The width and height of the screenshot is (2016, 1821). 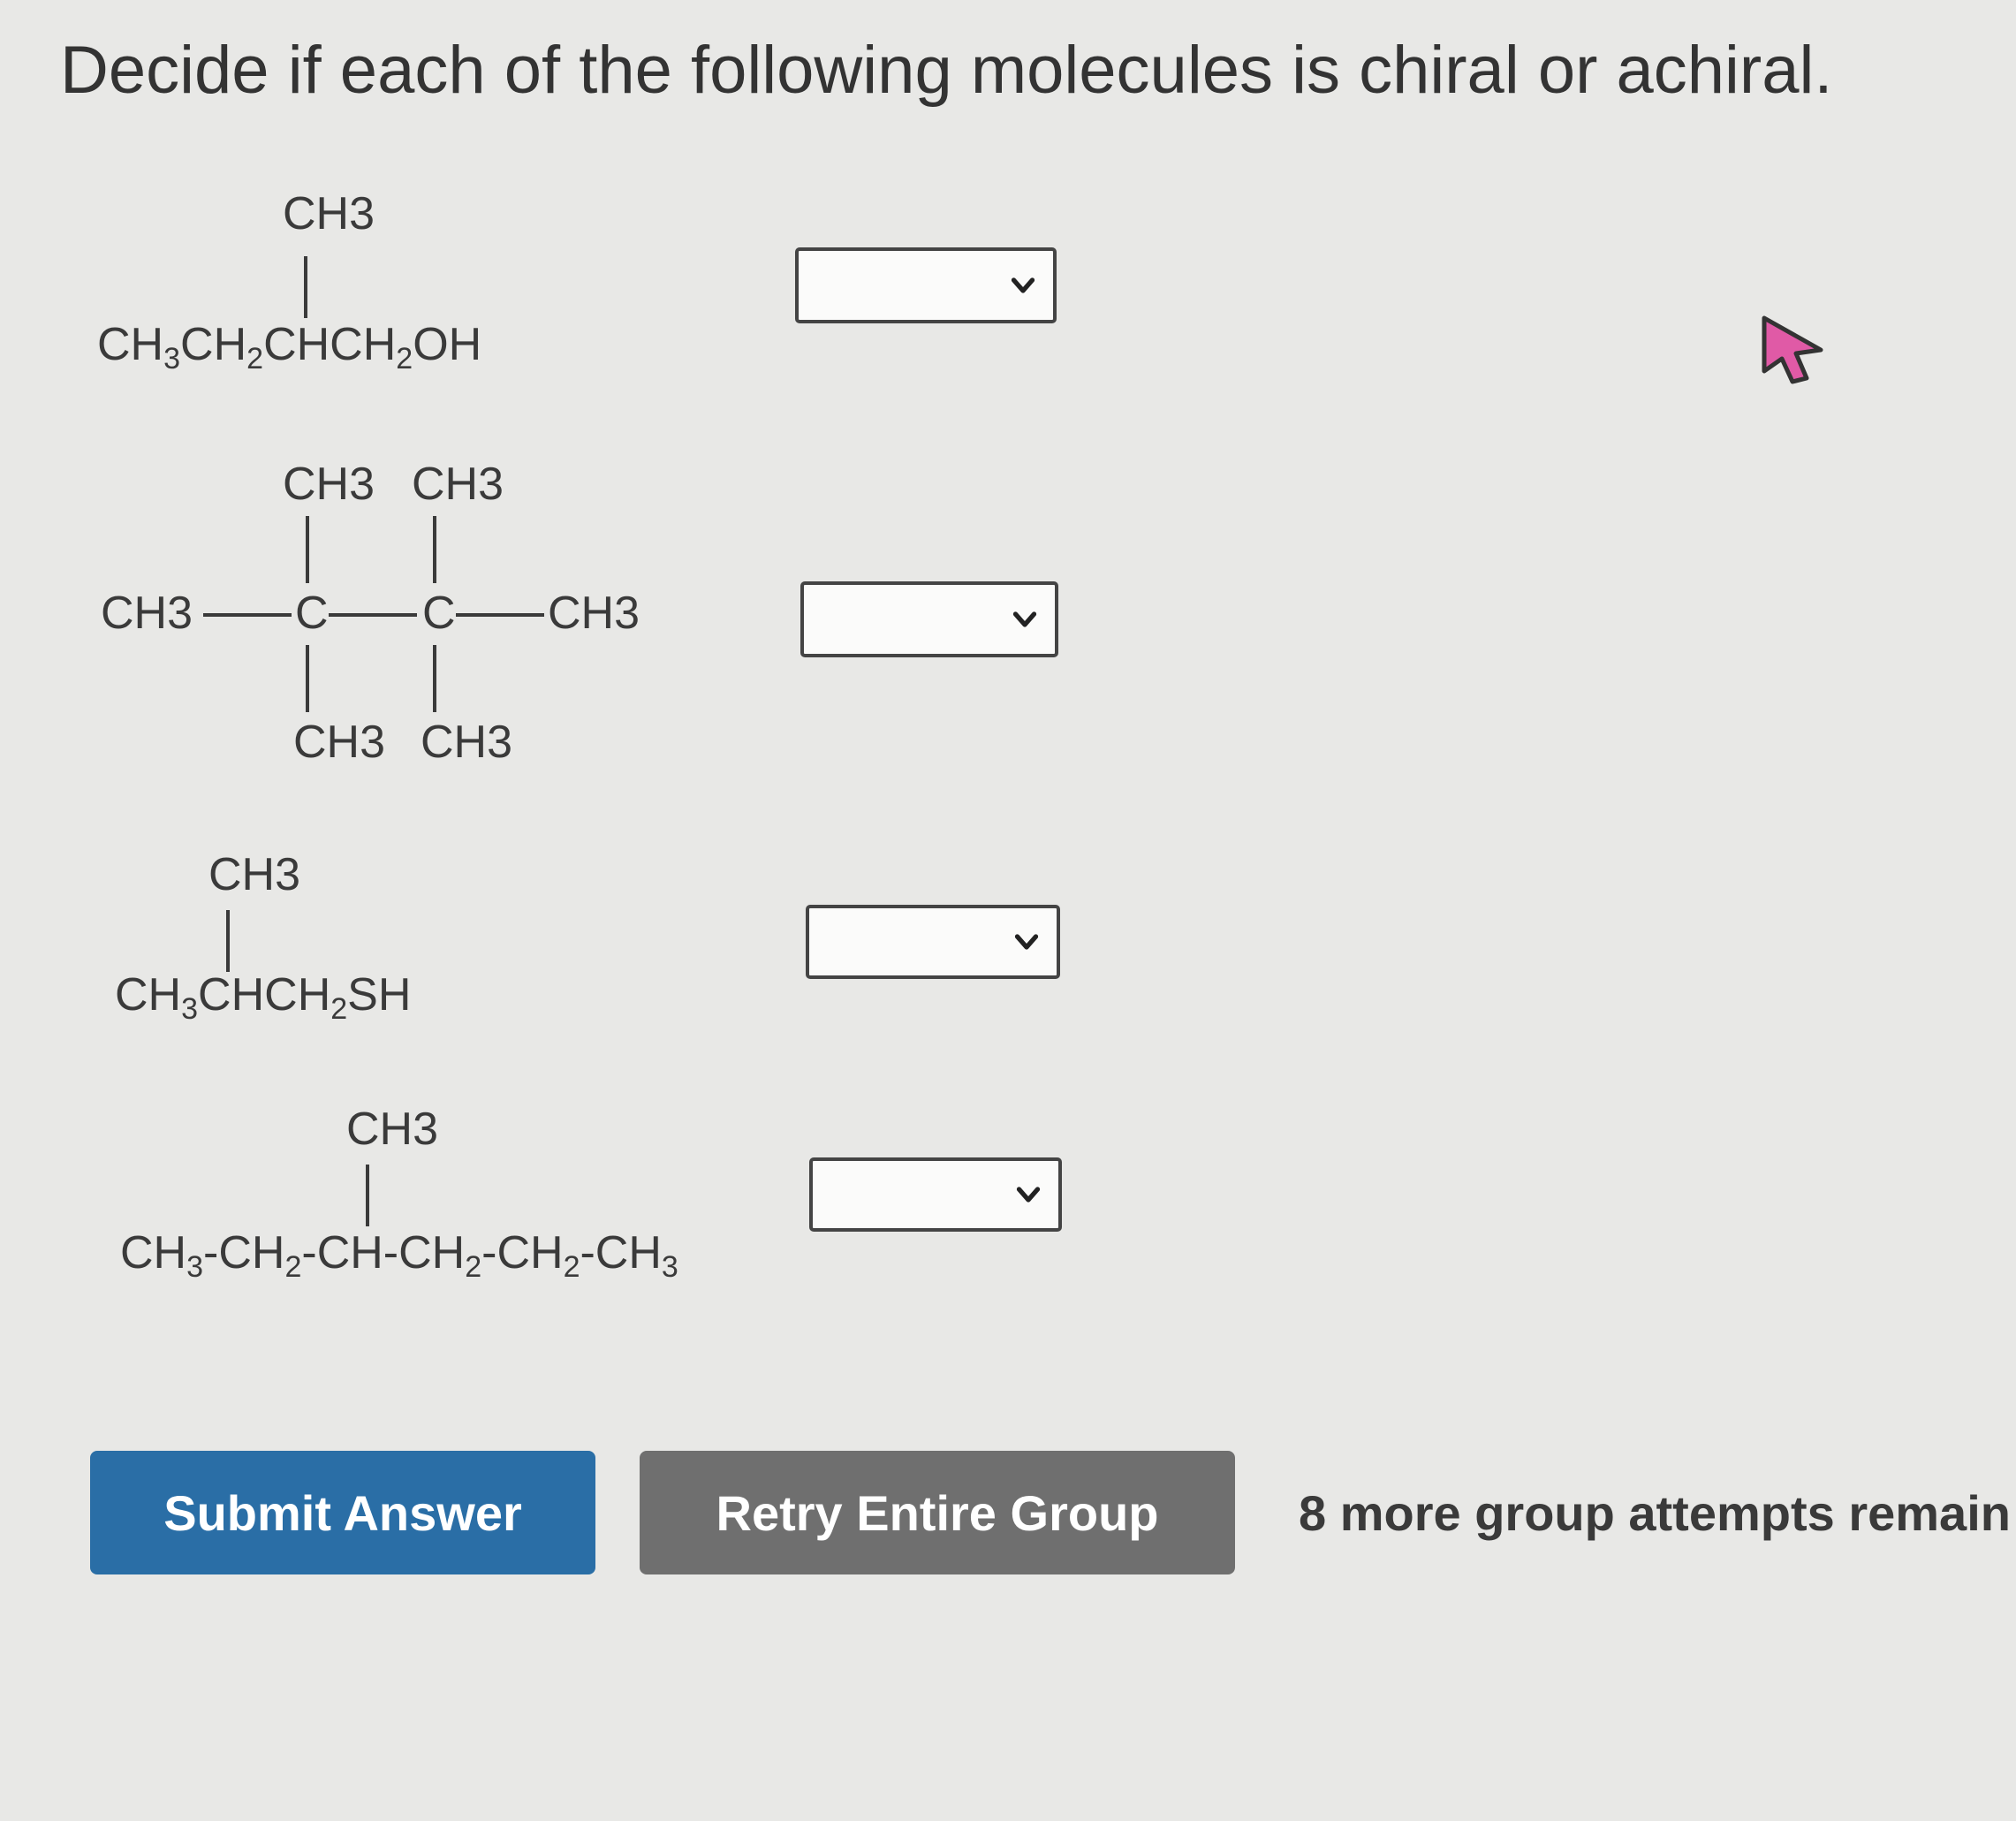 I want to click on molecule-2-bottom-right: CH3, so click(x=467, y=742).